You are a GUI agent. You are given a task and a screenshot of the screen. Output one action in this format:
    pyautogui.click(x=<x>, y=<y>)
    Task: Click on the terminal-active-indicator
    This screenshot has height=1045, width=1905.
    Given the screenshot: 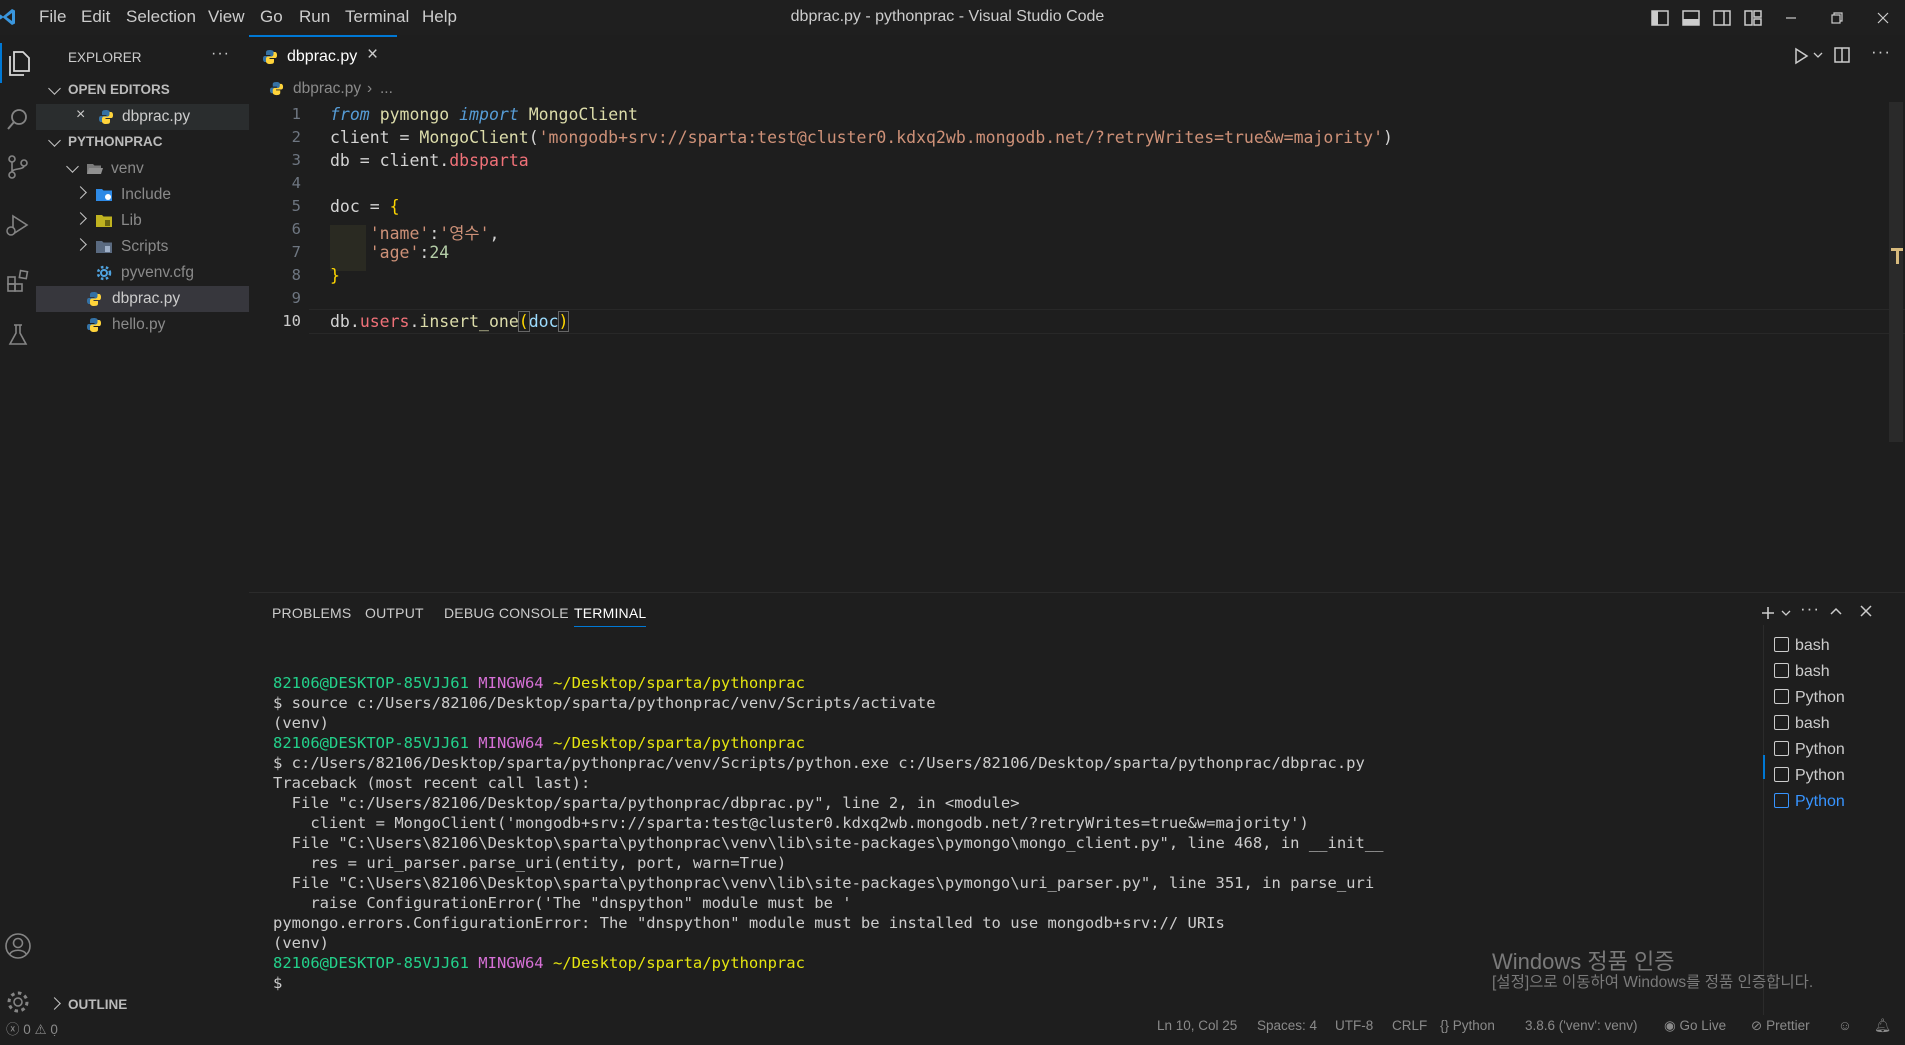 What is the action you would take?
    pyautogui.click(x=1764, y=767)
    